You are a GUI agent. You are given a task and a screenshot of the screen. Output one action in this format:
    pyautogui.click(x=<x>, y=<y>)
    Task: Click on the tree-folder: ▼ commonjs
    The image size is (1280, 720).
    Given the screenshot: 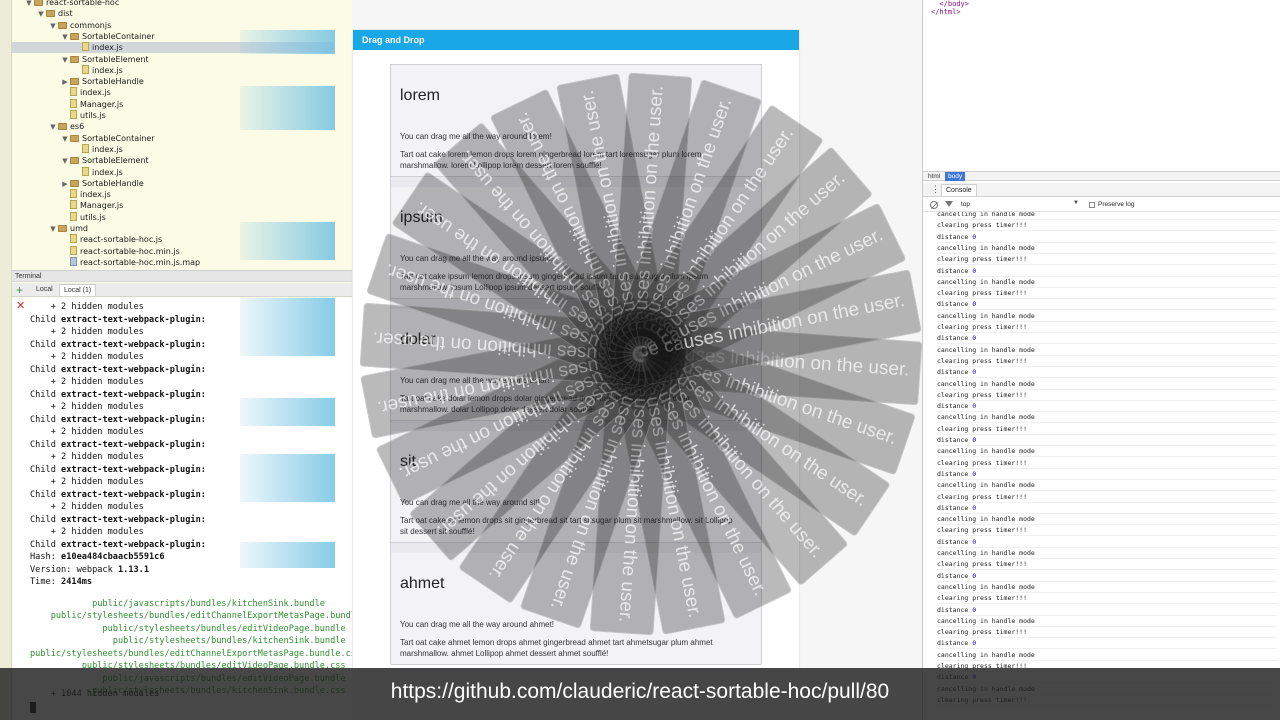 What is the action you would take?
    pyautogui.click(x=182, y=25)
    